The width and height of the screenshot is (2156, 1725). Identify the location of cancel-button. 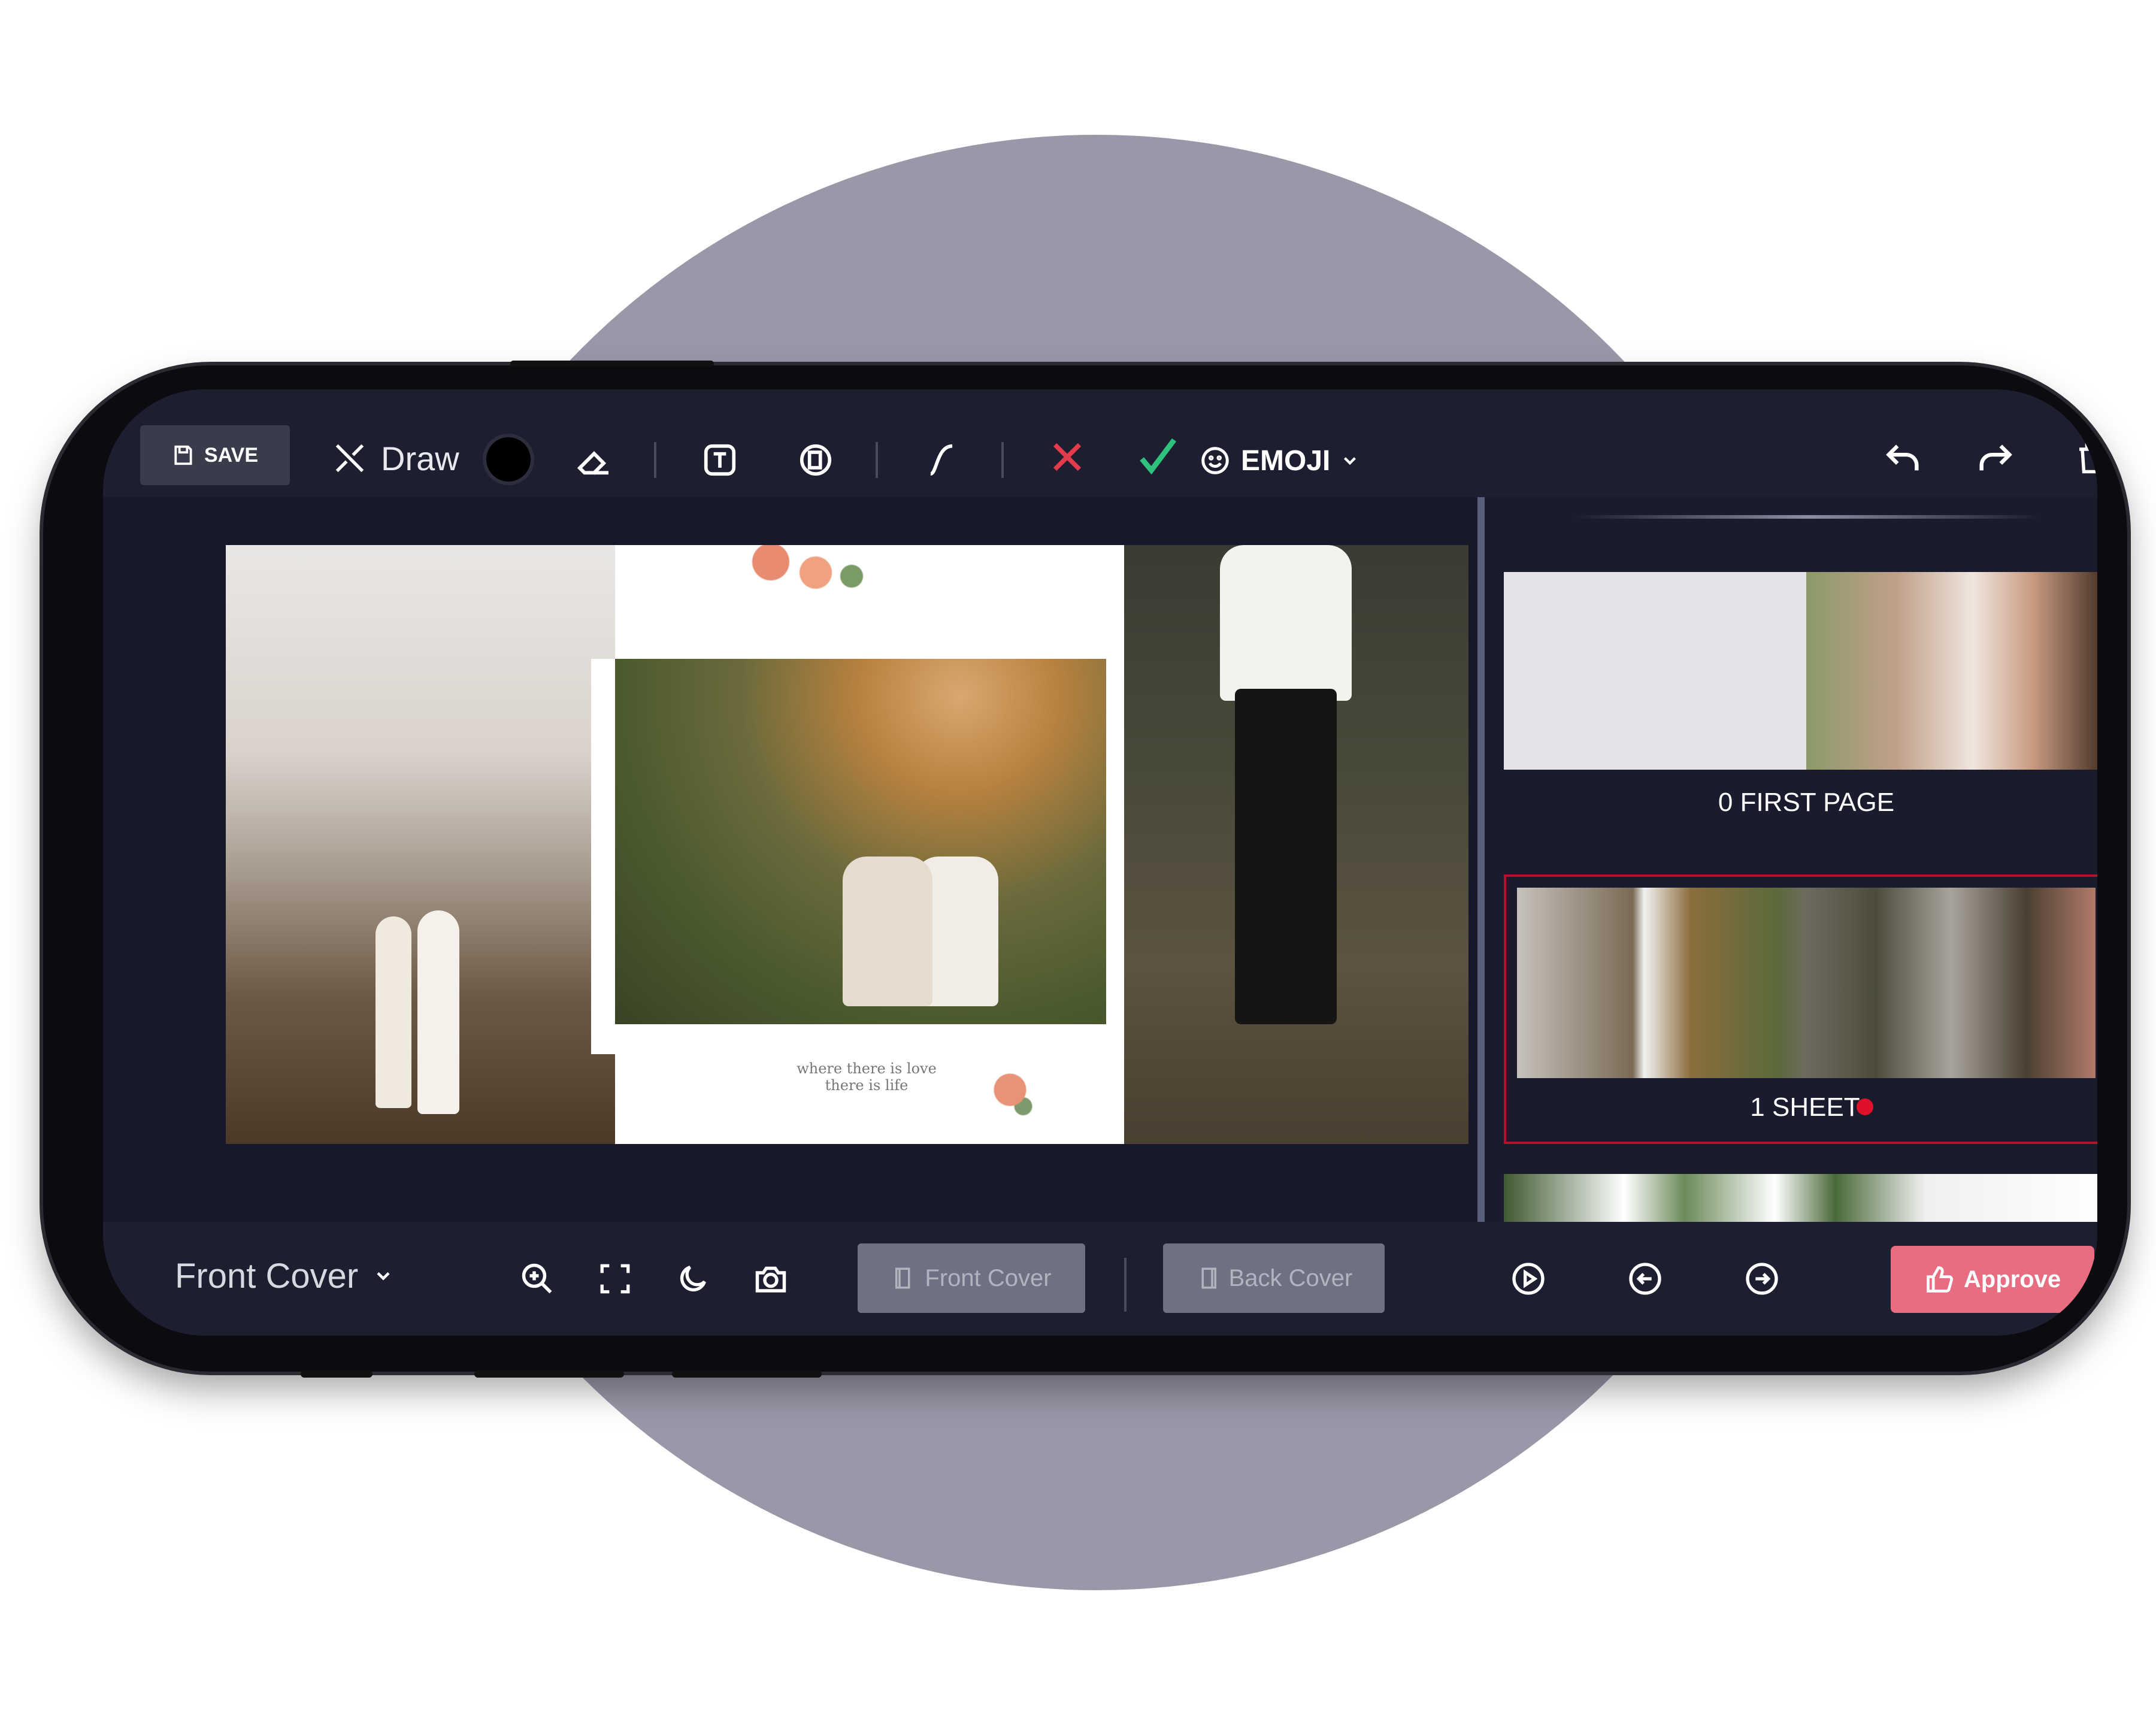
(1067, 457).